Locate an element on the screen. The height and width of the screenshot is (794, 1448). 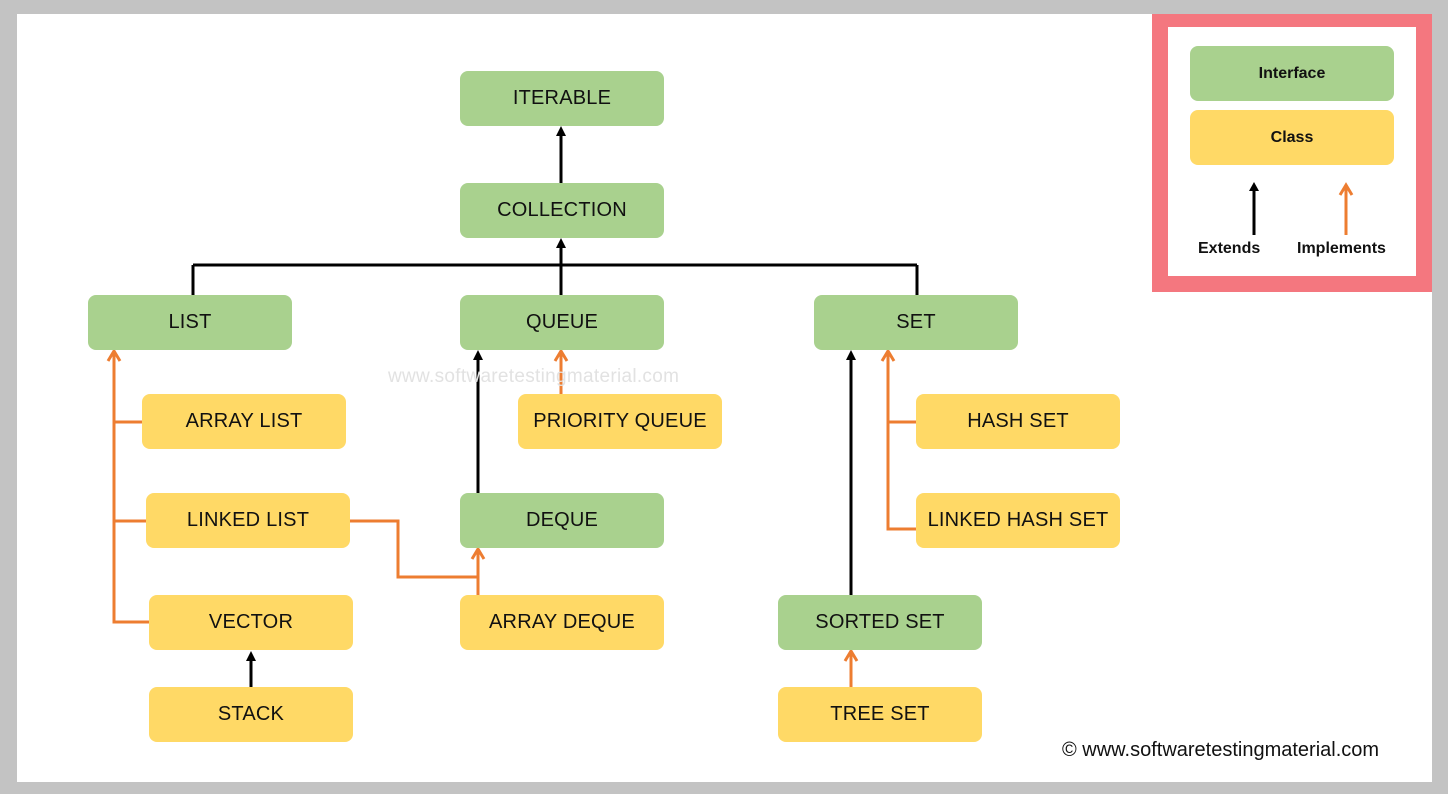
node-set: SET is located at coordinates (916, 322).